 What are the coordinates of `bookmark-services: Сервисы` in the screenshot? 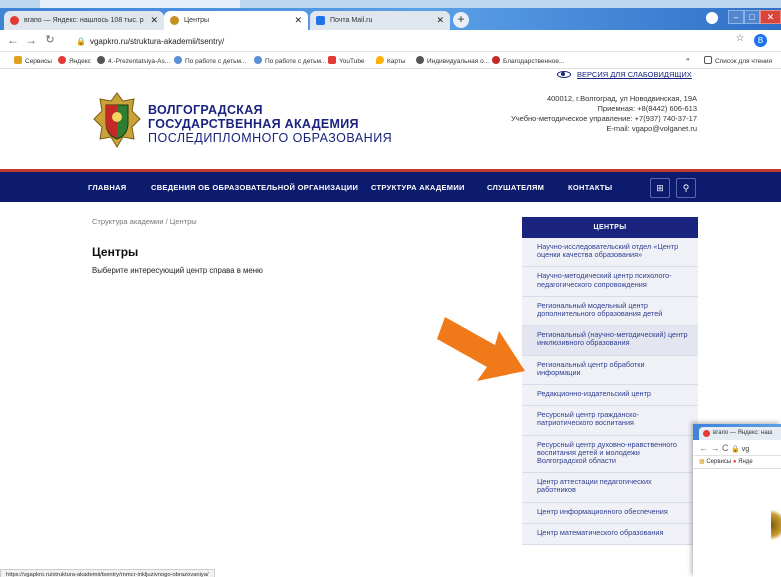 It's located at (33, 60).